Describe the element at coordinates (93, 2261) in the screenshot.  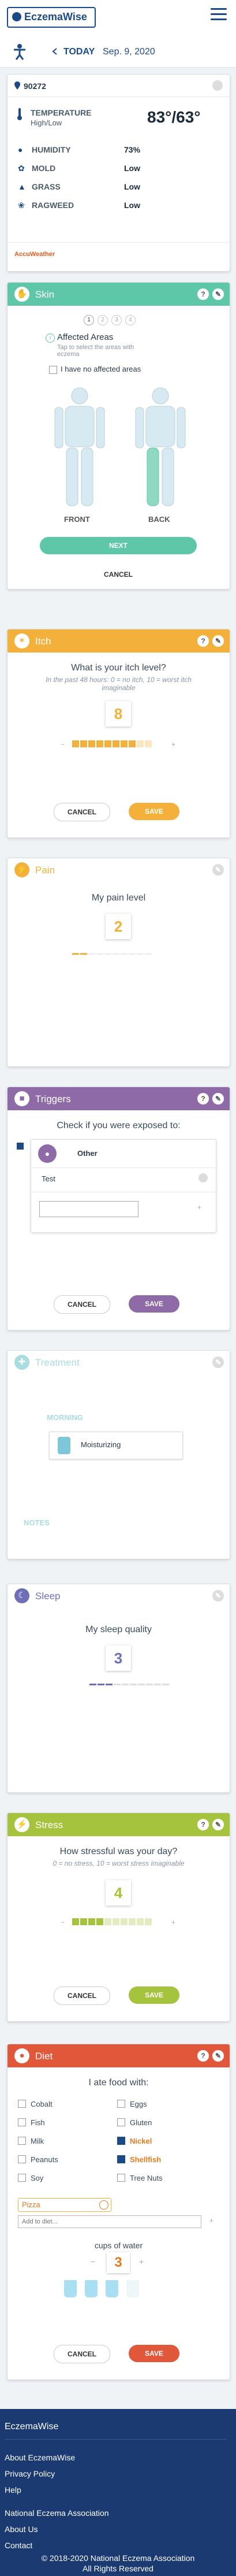
I see `water-minus-icon: −` at that location.